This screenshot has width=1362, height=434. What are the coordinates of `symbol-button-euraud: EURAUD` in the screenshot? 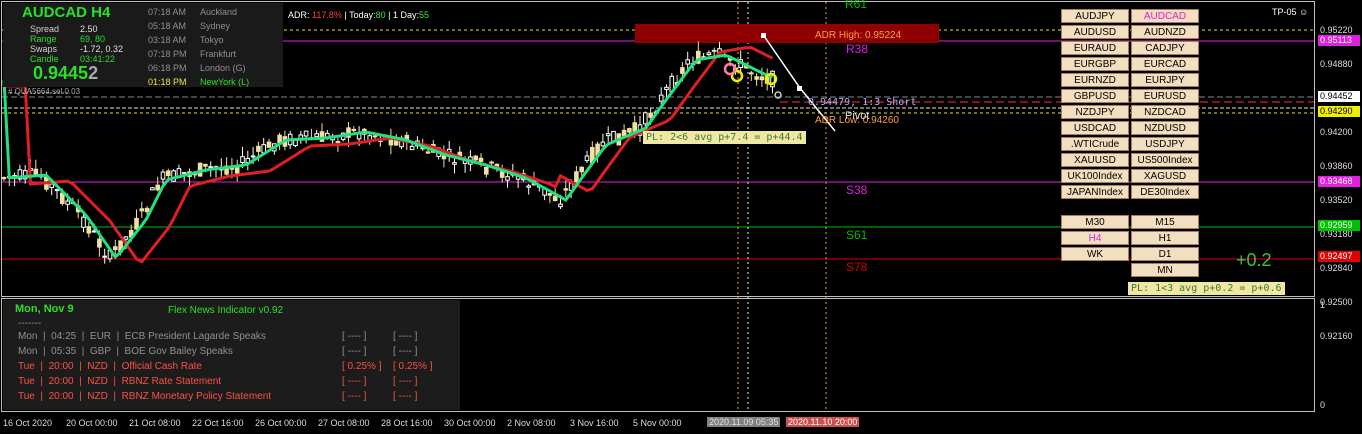 It's located at (1095, 48).